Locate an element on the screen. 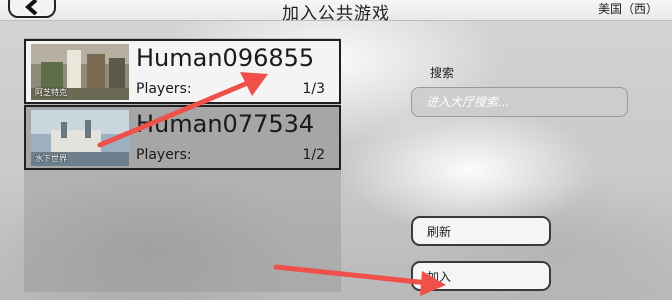  players-count: 1/3 is located at coordinates (313, 89).